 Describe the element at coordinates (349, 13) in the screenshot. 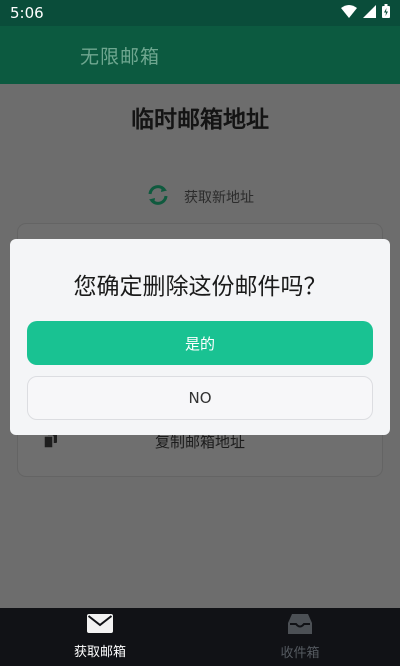

I see `wifi-icon` at that location.